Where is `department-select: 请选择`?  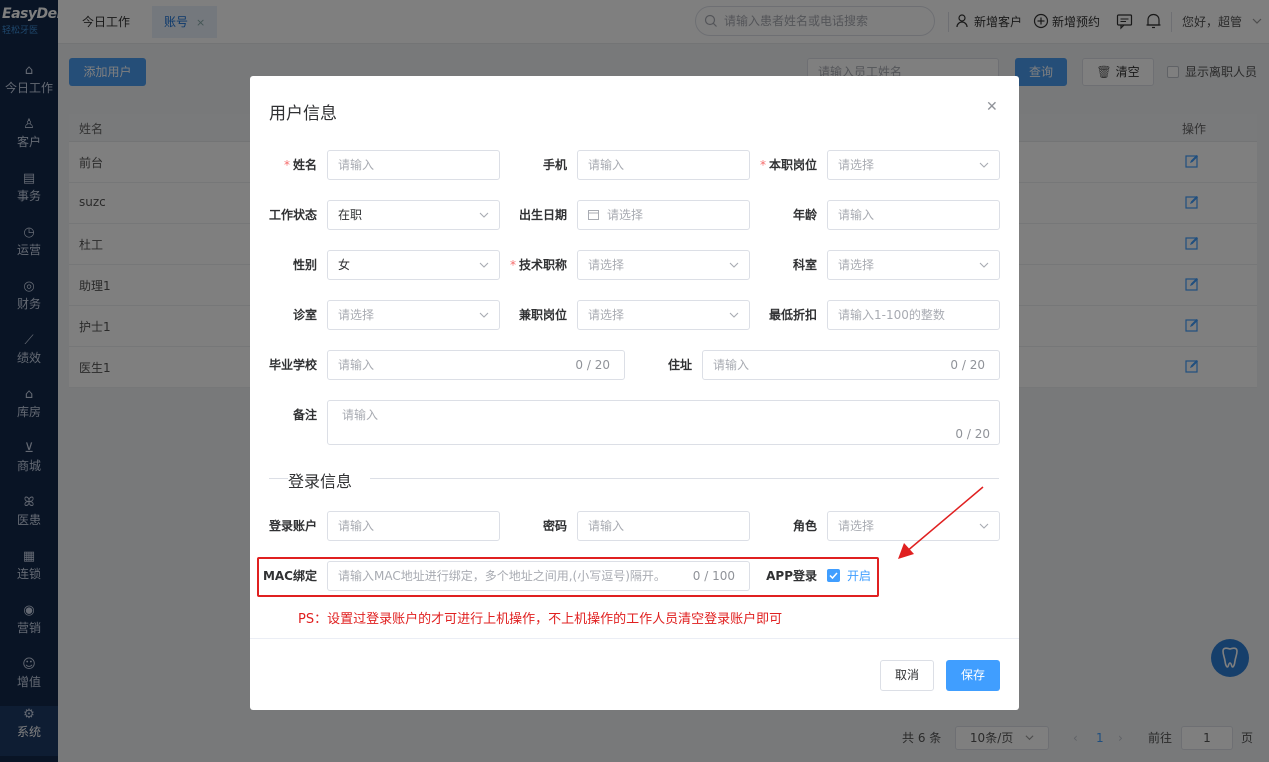
department-select: 请选择 is located at coordinates (913, 265).